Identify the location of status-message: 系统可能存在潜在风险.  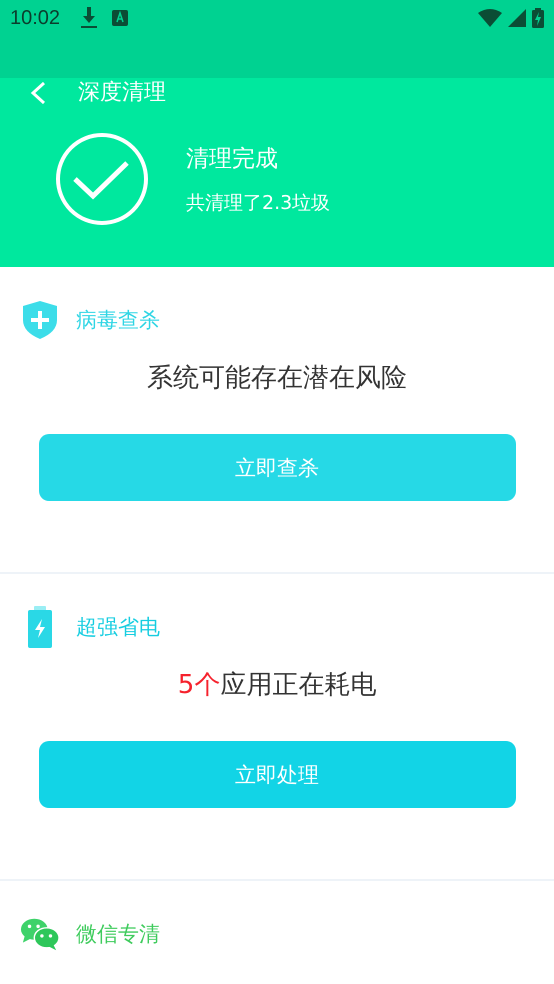
(277, 378).